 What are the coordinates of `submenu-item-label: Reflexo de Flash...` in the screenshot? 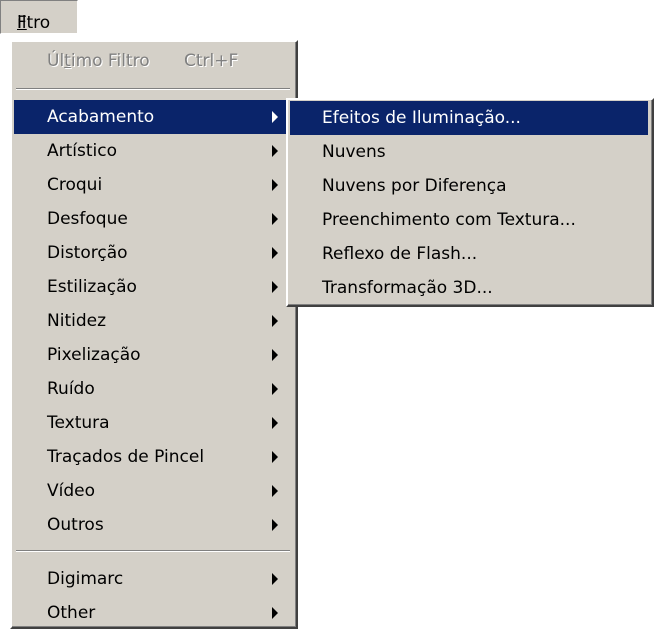 It's located at (400, 254).